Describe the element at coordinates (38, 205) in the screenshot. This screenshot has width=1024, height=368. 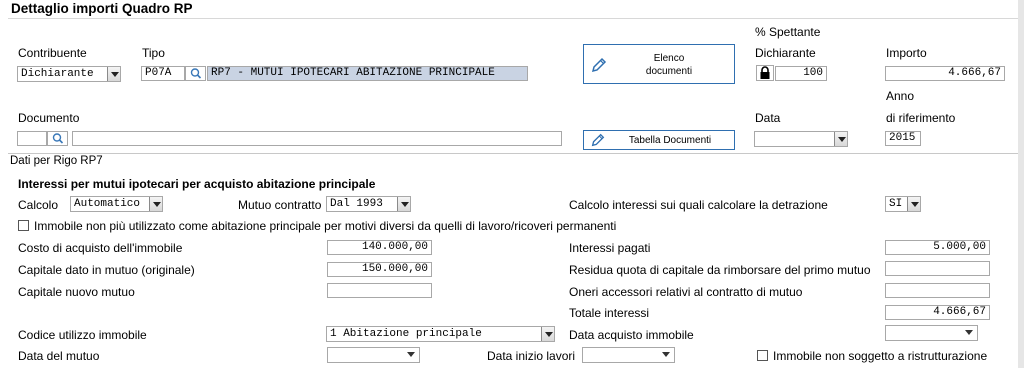
I see `calcolo-label: Calcolo` at that location.